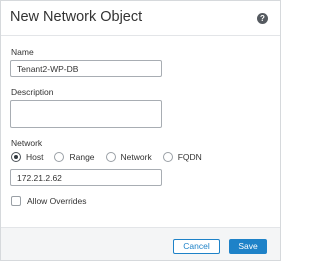  What do you see at coordinates (86, 177) in the screenshot?
I see `network-value-input` at bounding box center [86, 177].